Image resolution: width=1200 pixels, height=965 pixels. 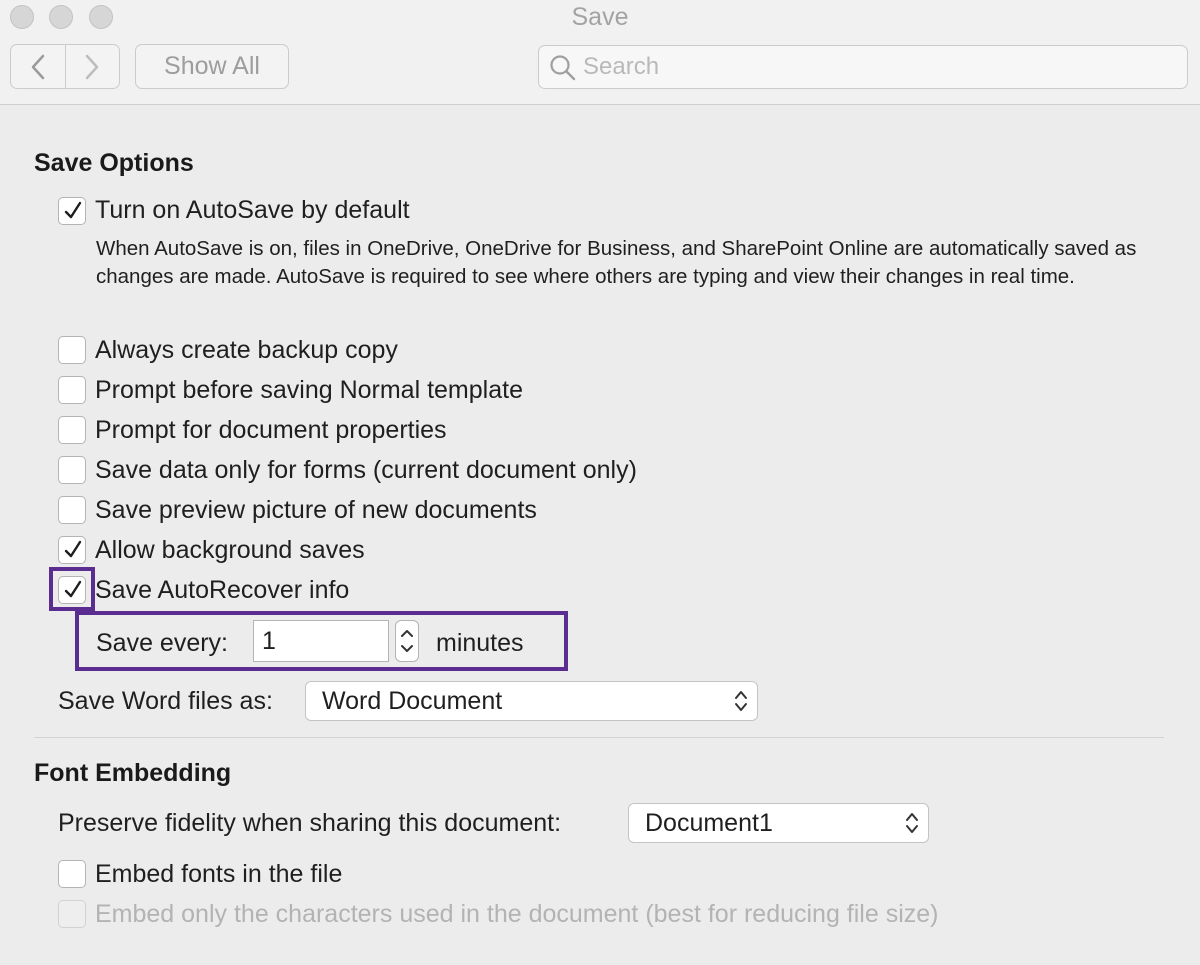 I want to click on preserve-fidelity-select: Document1, so click(x=778, y=823).